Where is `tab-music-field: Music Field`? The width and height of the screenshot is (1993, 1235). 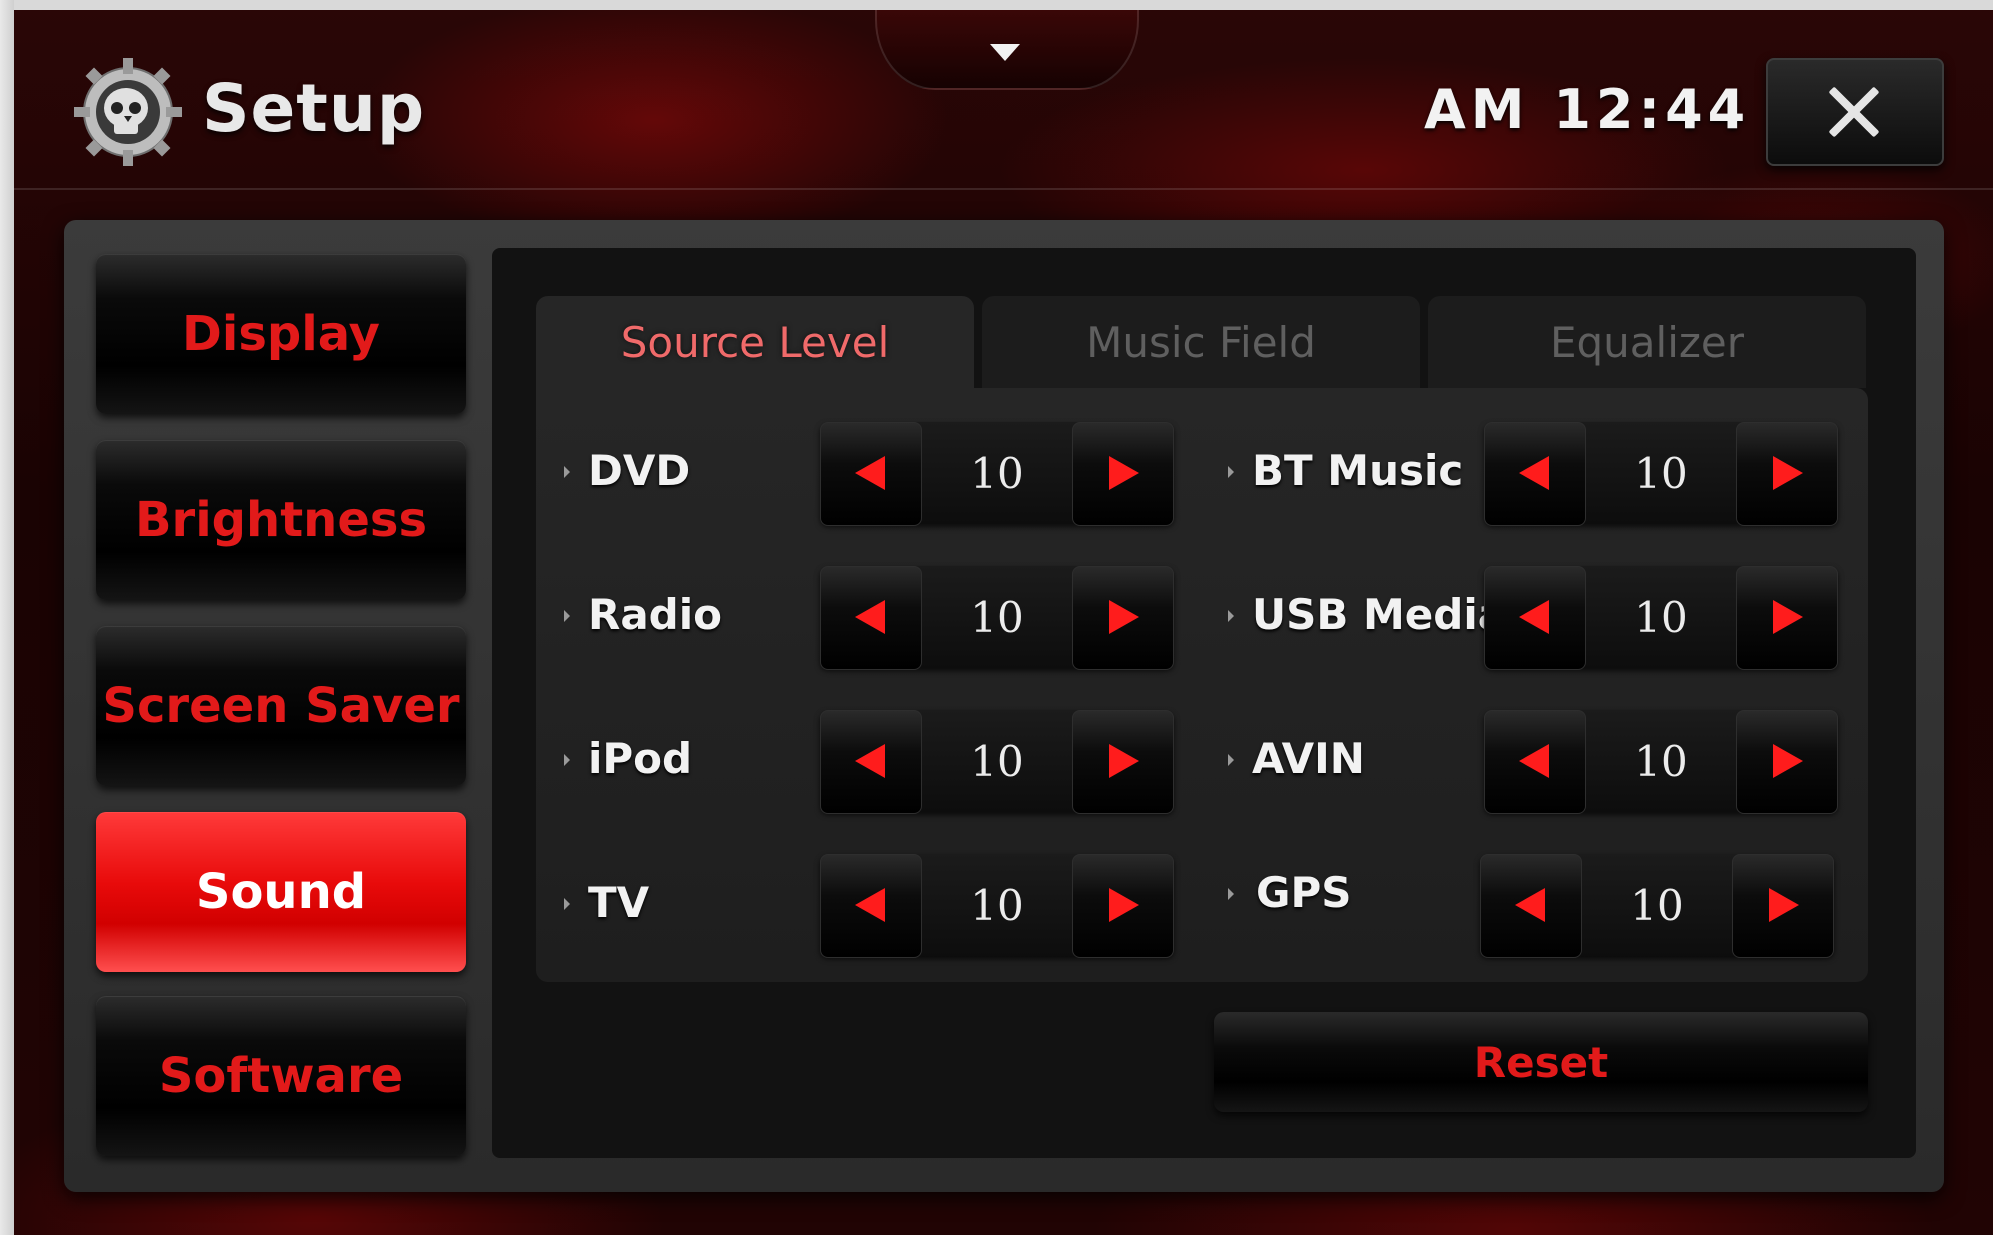
tab-music-field: Music Field is located at coordinates (1201, 342).